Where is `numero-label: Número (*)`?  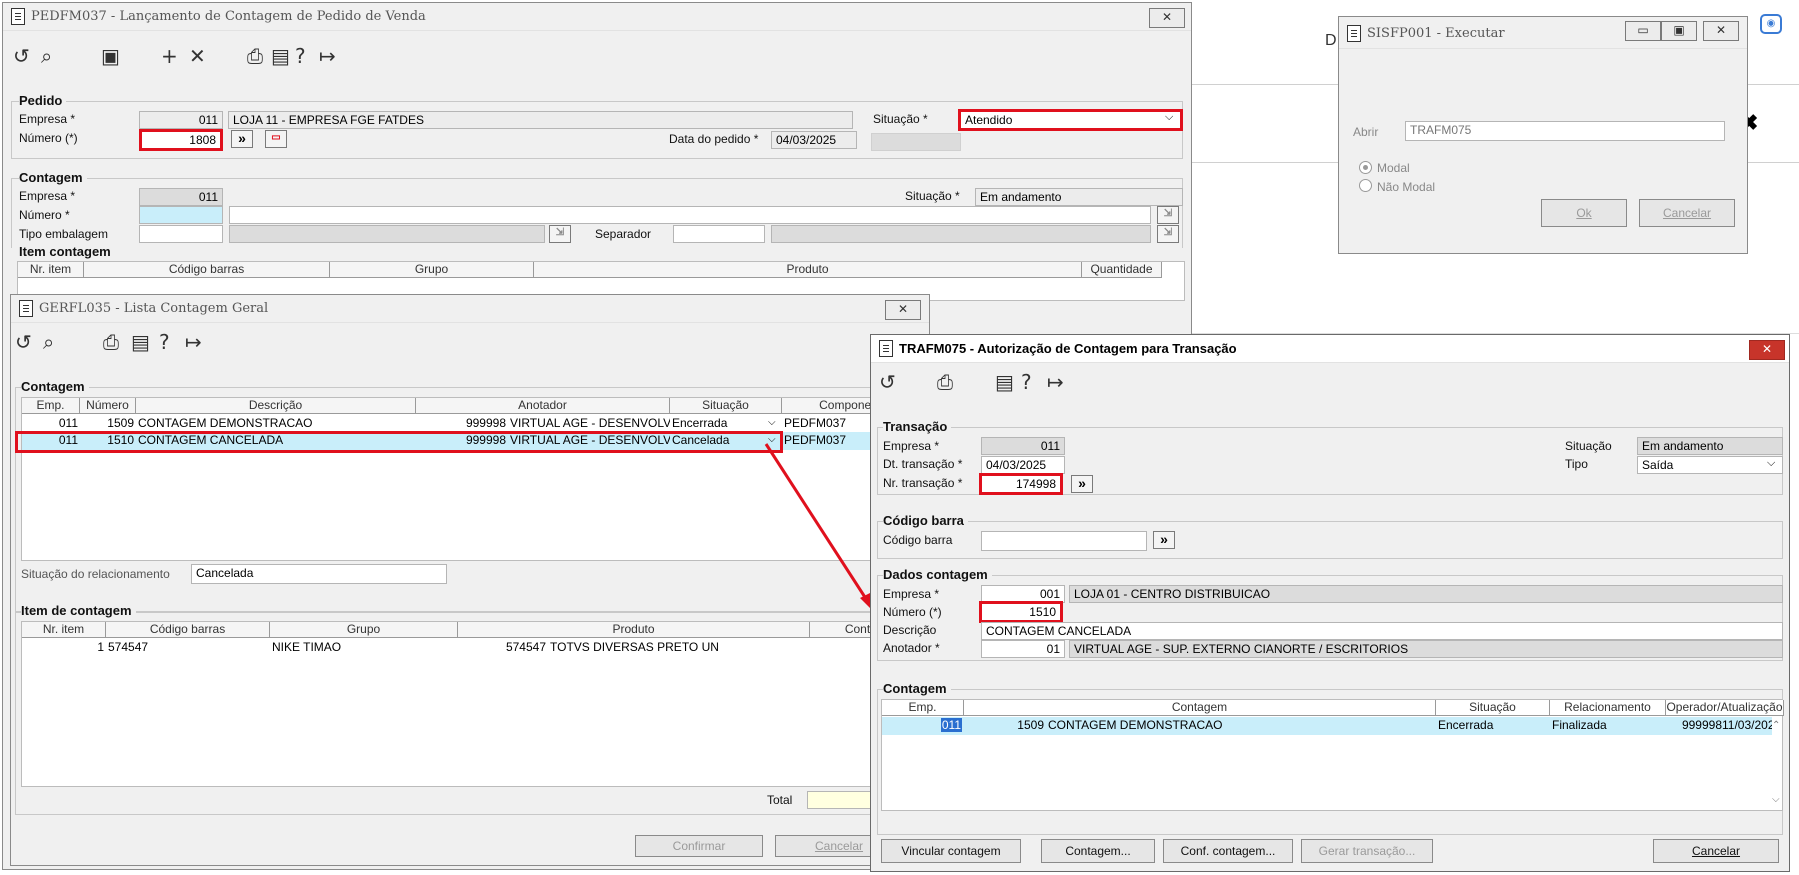
numero-label: Número (*) is located at coordinates (48, 138).